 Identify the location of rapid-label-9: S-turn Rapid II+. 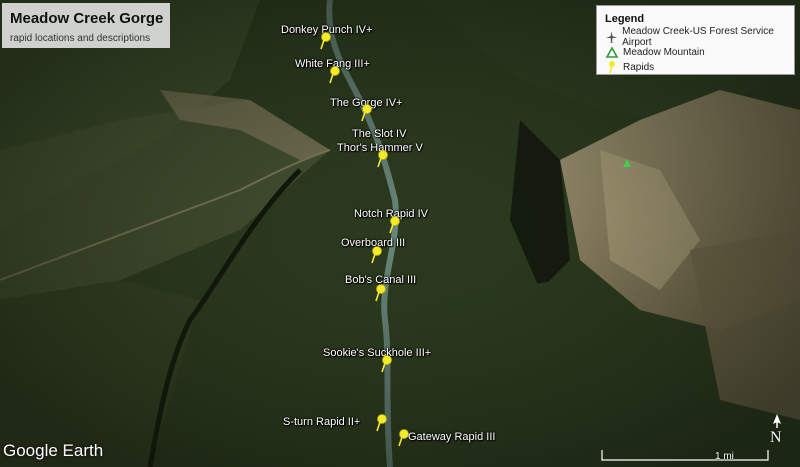
(321, 422).